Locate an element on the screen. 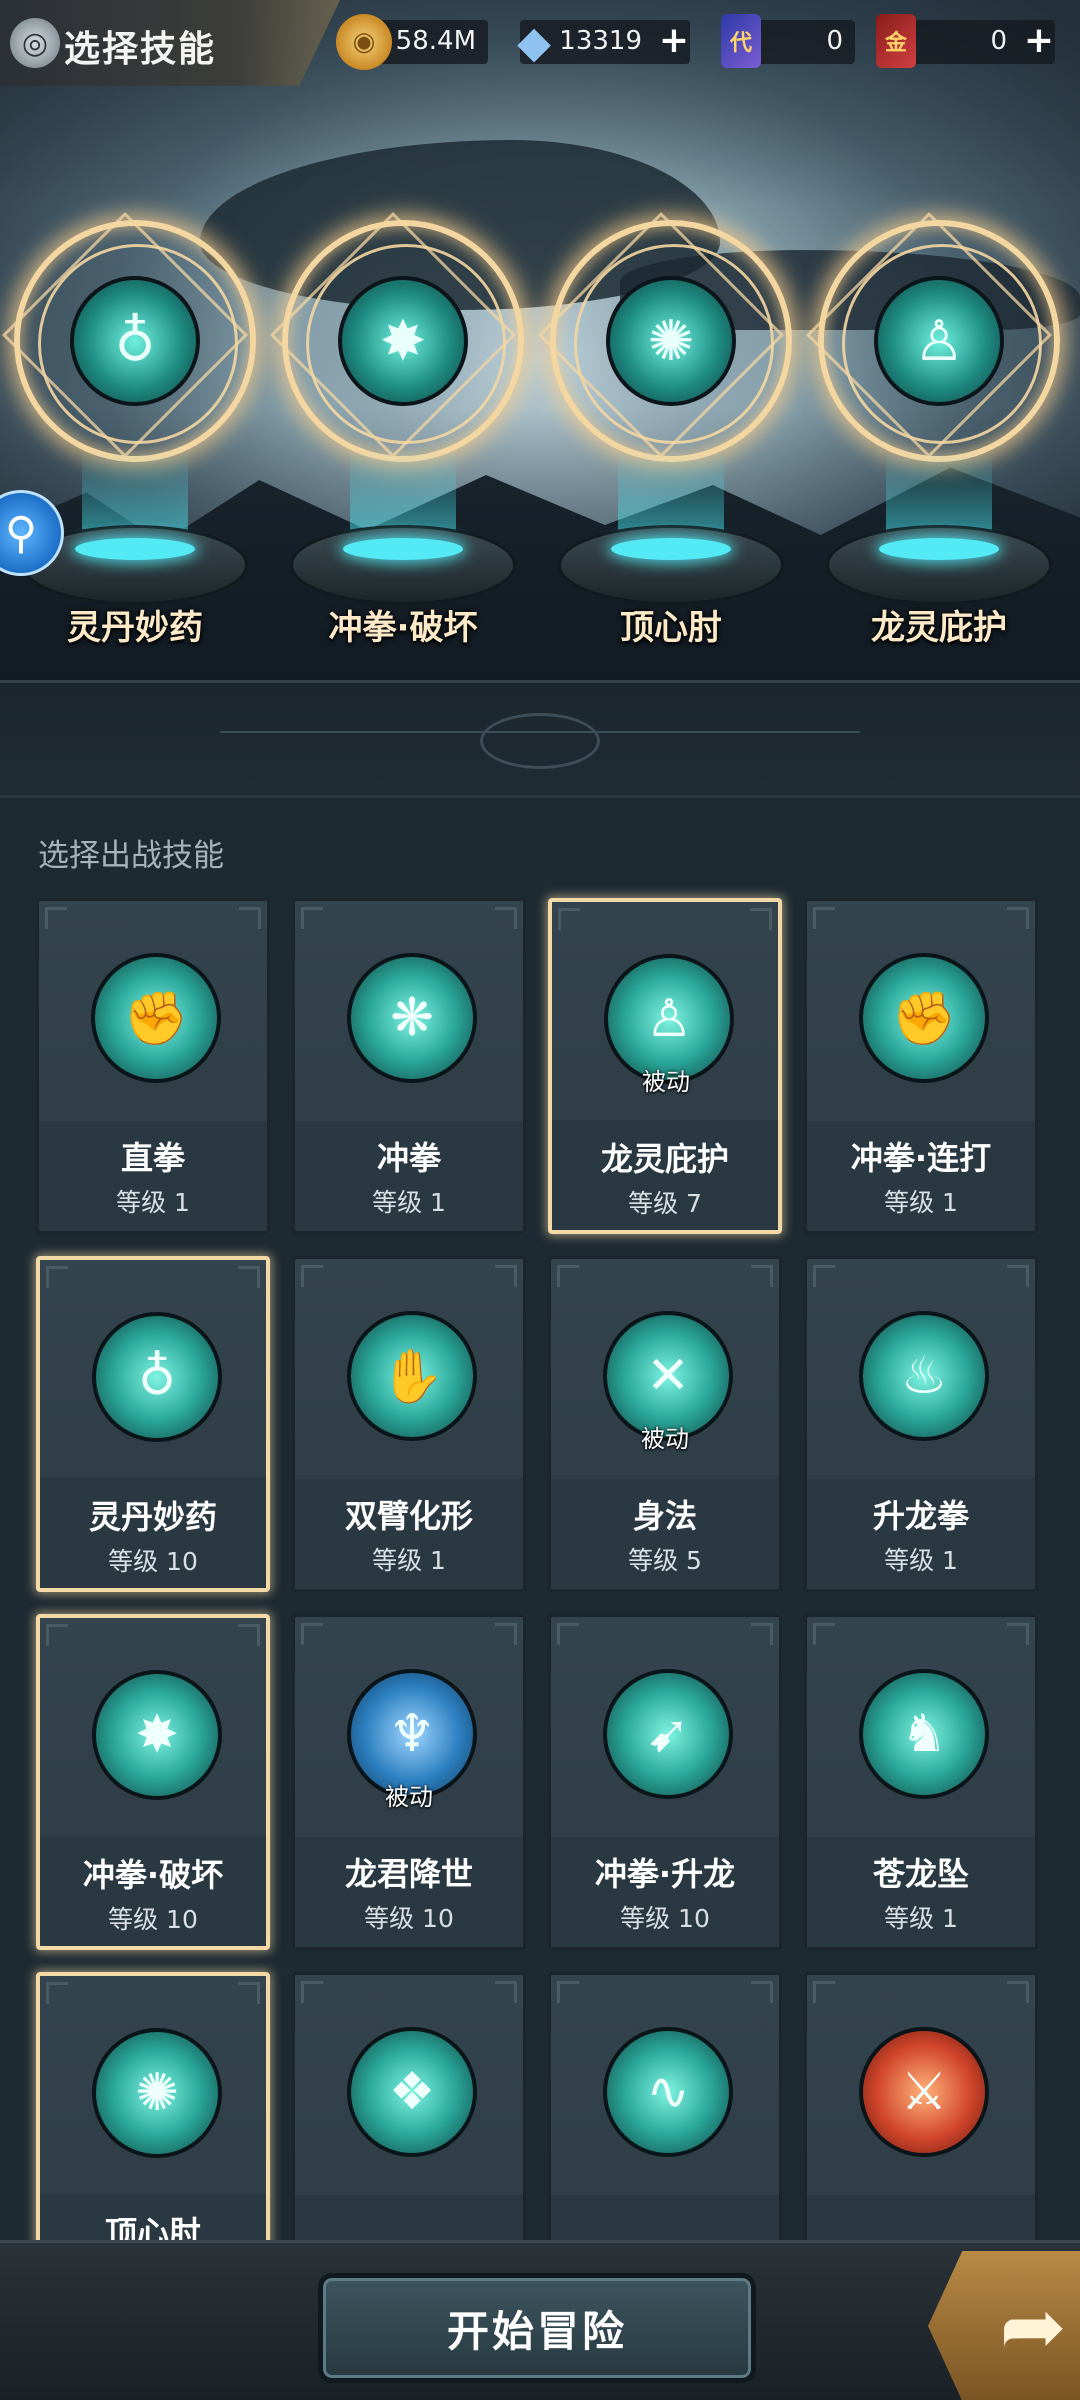 The width and height of the screenshot is (1080, 2400). crystal-counter: ◆ 13319 + is located at coordinates (604, 42).